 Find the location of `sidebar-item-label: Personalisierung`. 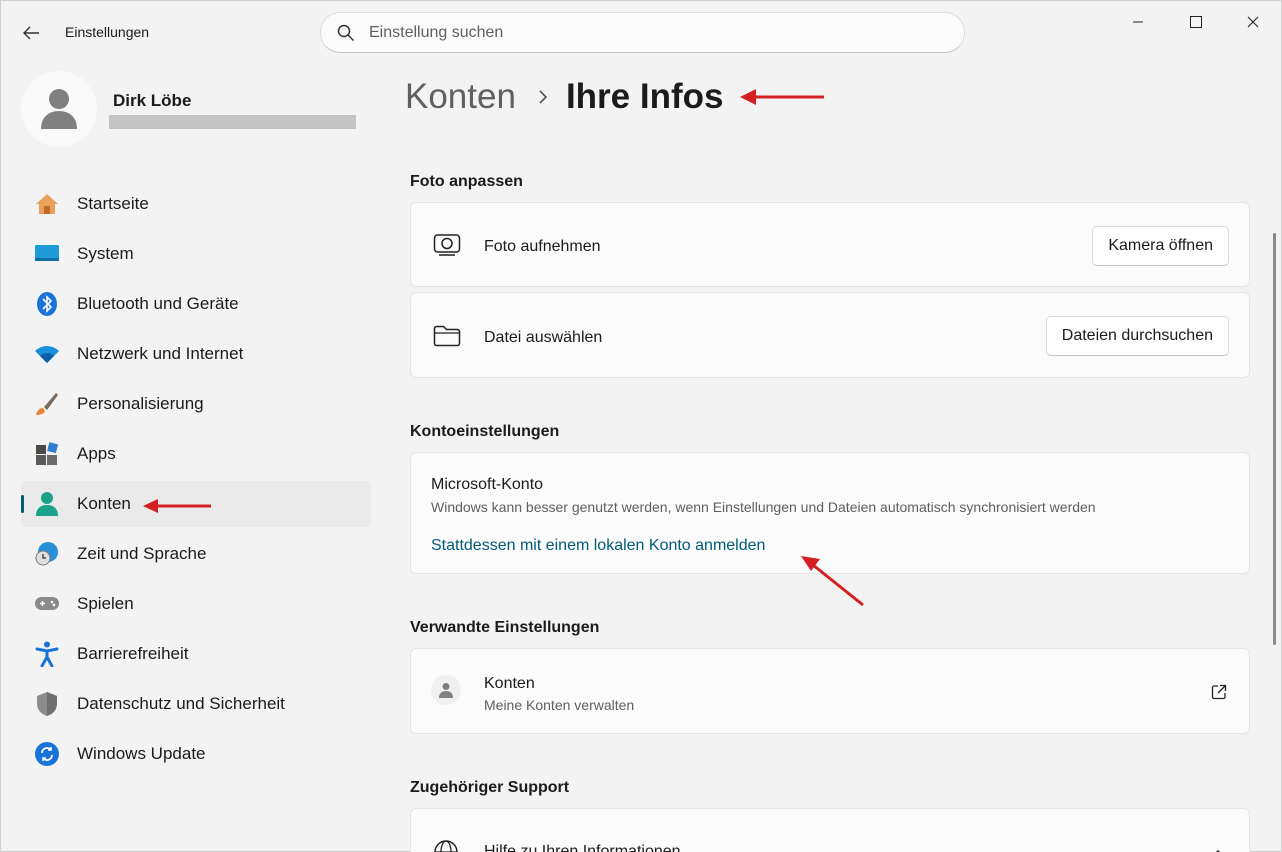

sidebar-item-label: Personalisierung is located at coordinates (140, 403).